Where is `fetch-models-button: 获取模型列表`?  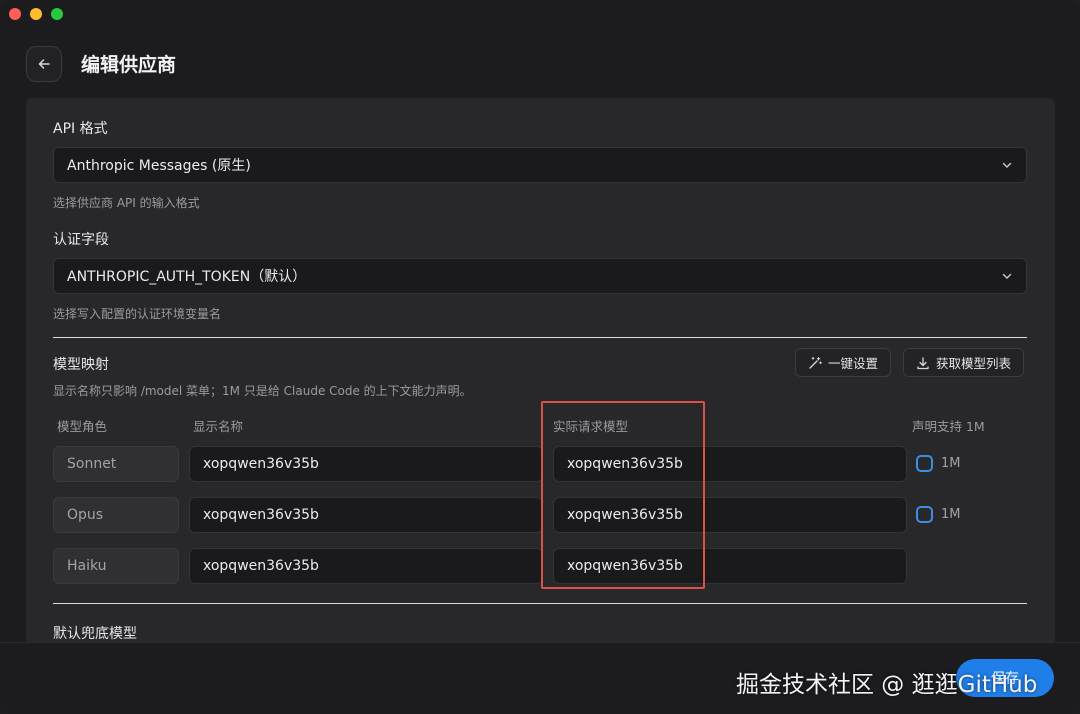 fetch-models-button: 获取模型列表 is located at coordinates (964, 362).